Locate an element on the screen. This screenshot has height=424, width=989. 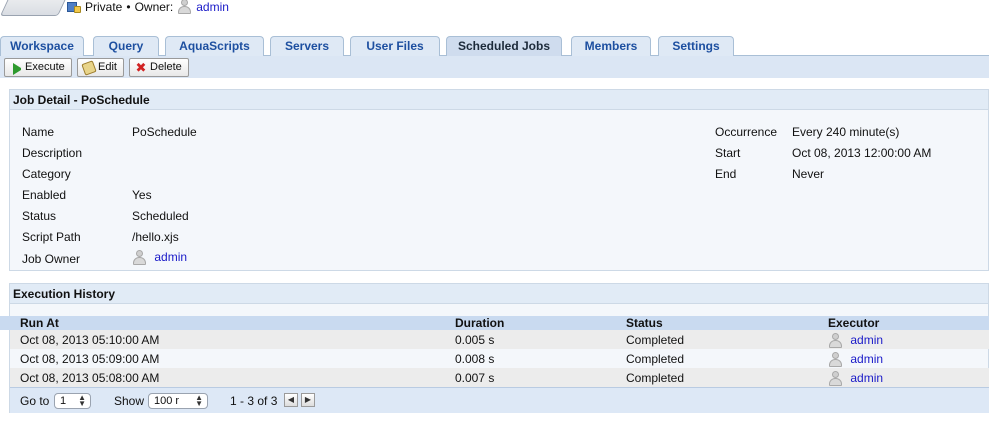
page-size-select: 100 r ▲ ▼ is located at coordinates (178, 401).